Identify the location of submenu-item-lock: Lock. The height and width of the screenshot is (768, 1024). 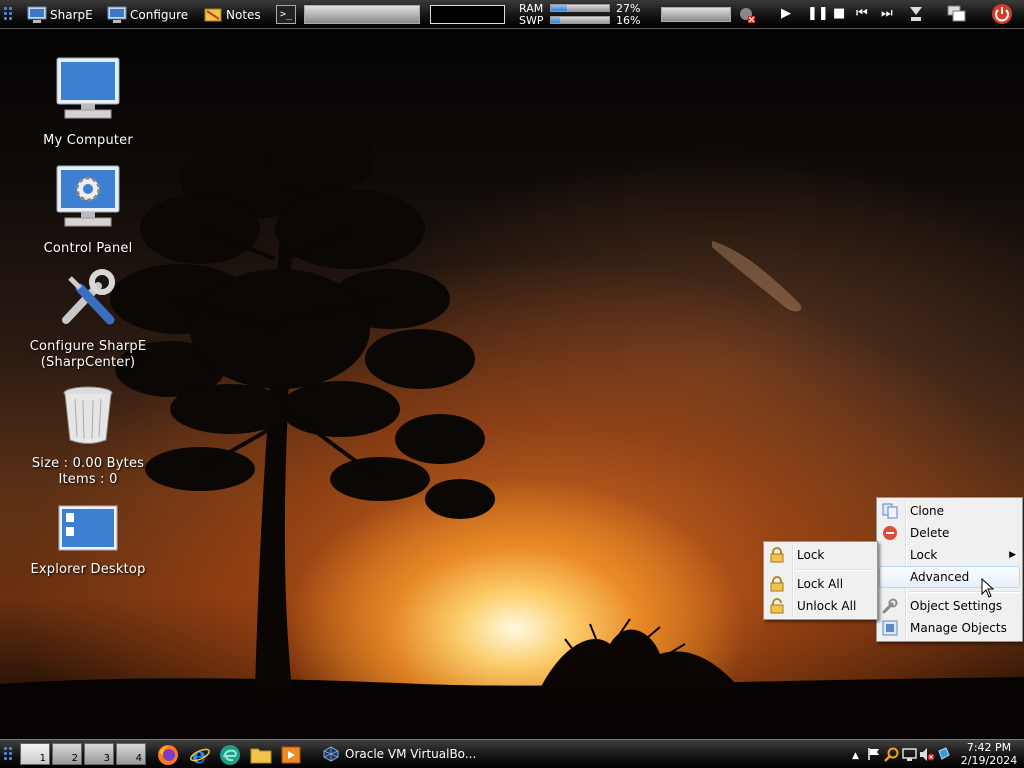
(820, 555).